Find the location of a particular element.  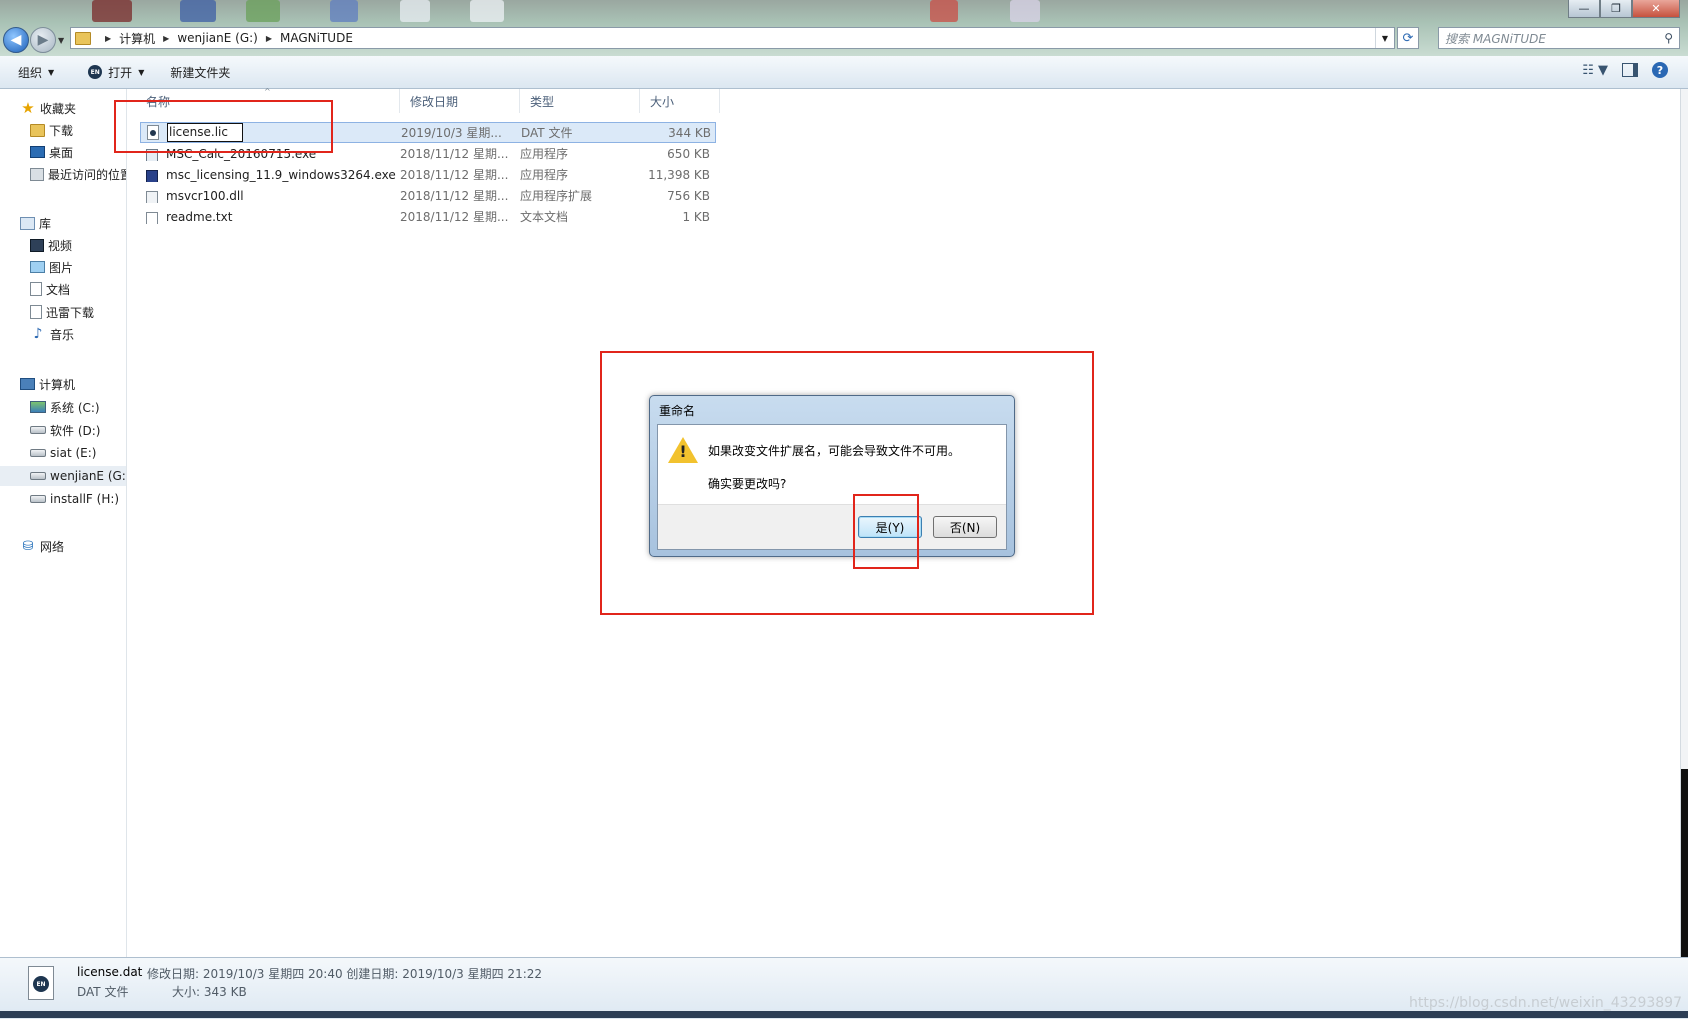

sidebar-item-drive-e: siat (E:) is located at coordinates (63, 453).